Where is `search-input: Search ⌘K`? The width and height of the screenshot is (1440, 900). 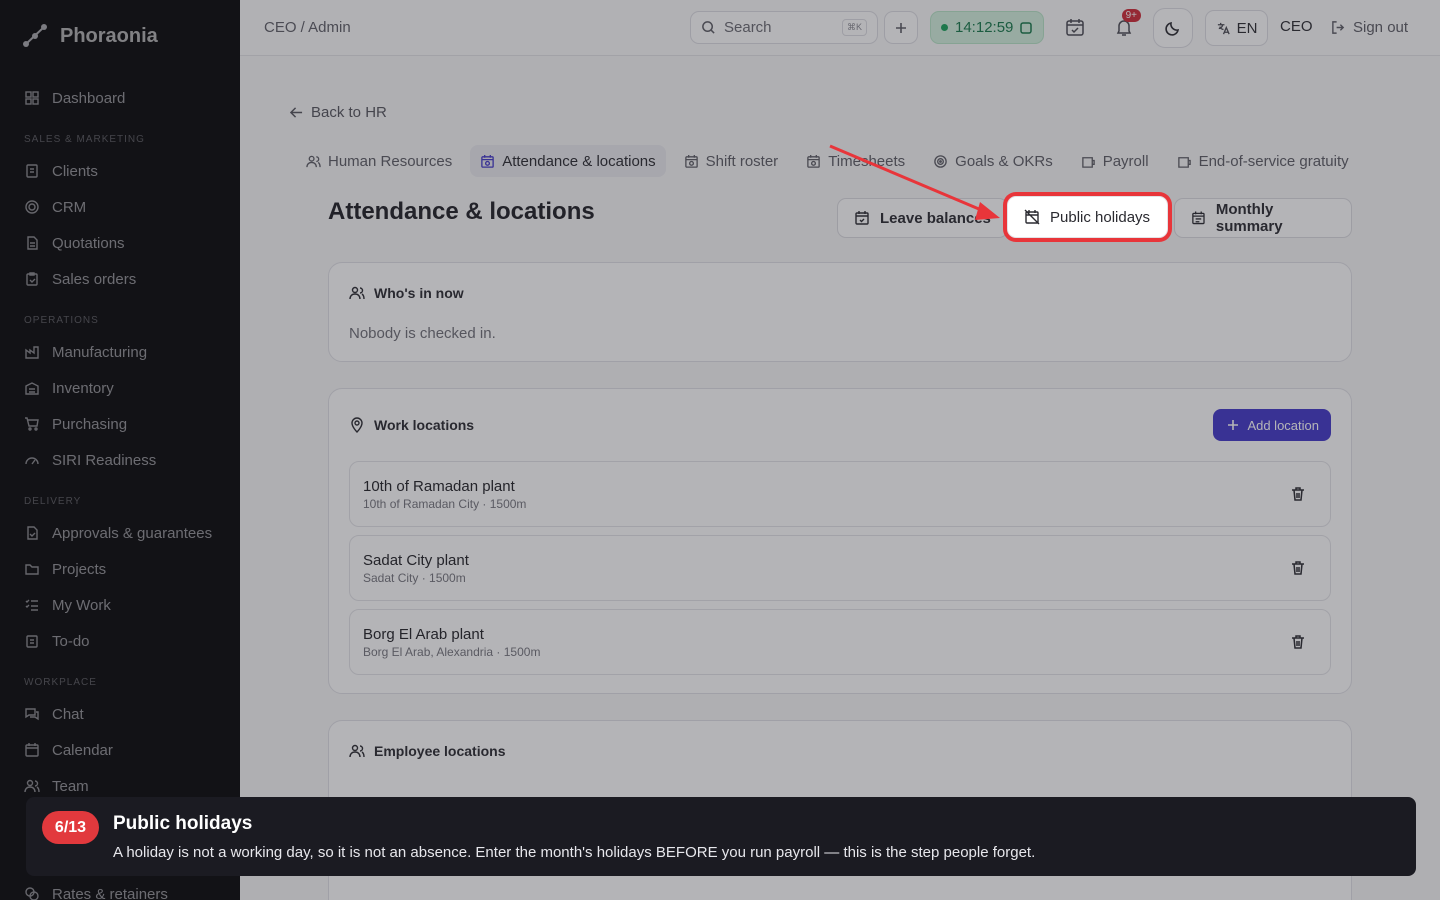
search-input: Search ⌘K is located at coordinates (784, 27).